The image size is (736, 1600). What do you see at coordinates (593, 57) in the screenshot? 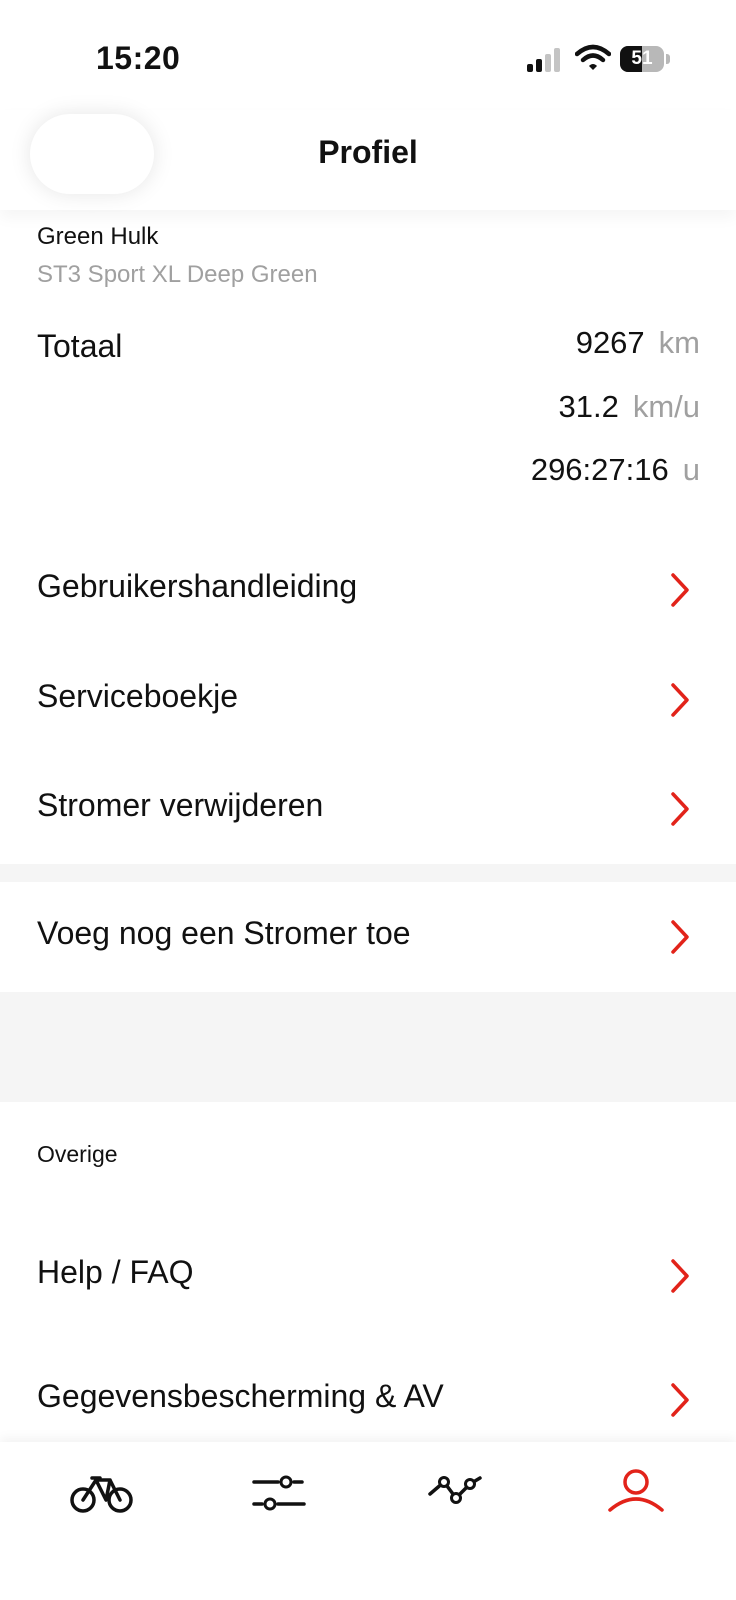
I see `wifi-icon` at bounding box center [593, 57].